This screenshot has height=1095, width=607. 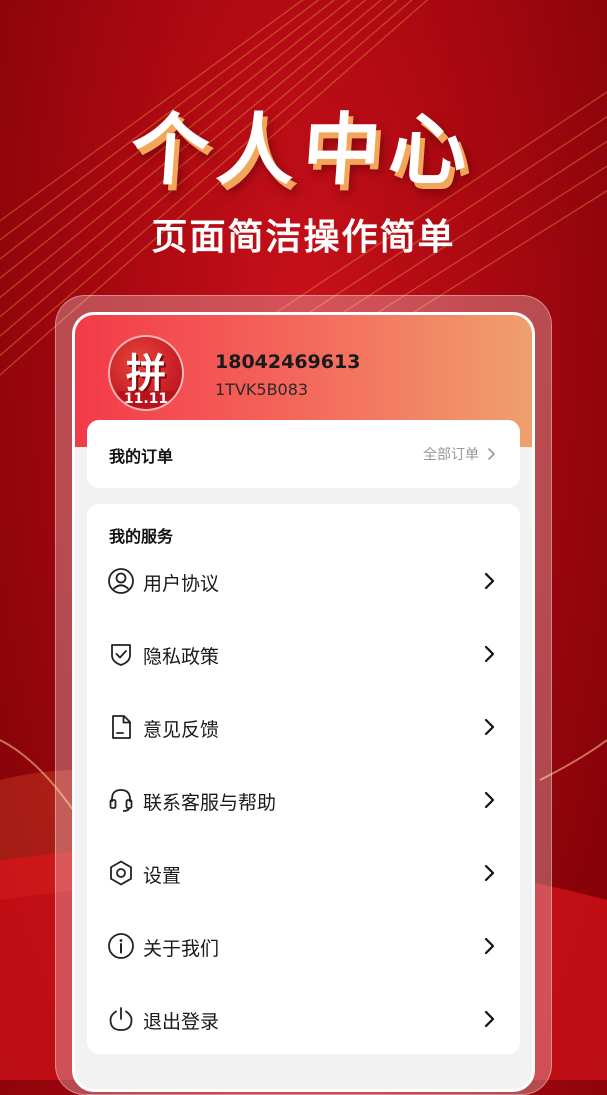 What do you see at coordinates (303, 654) in the screenshot?
I see `menu-item-privacy-policy: 隐私政策` at bounding box center [303, 654].